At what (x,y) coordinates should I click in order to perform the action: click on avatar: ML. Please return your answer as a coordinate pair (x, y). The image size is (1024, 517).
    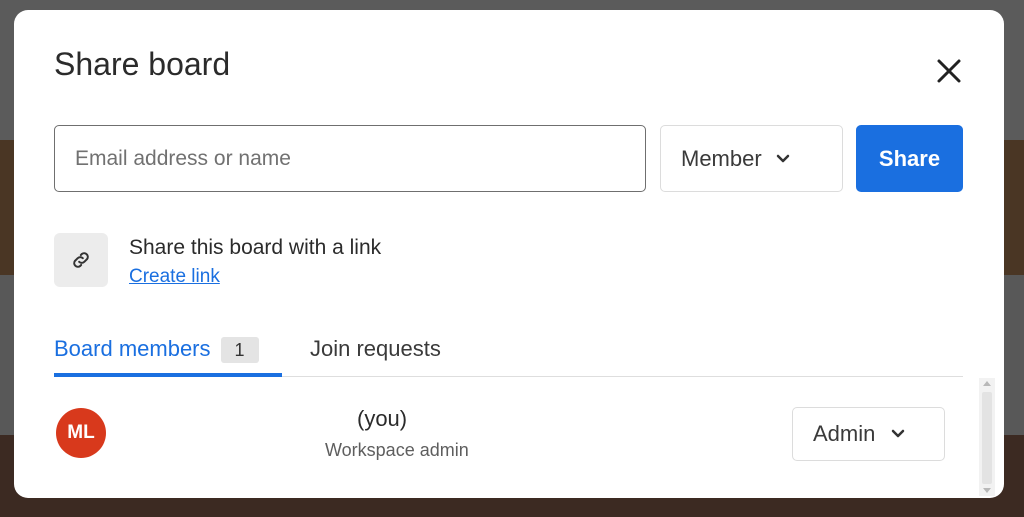
    Looking at the image, I should click on (81, 433).